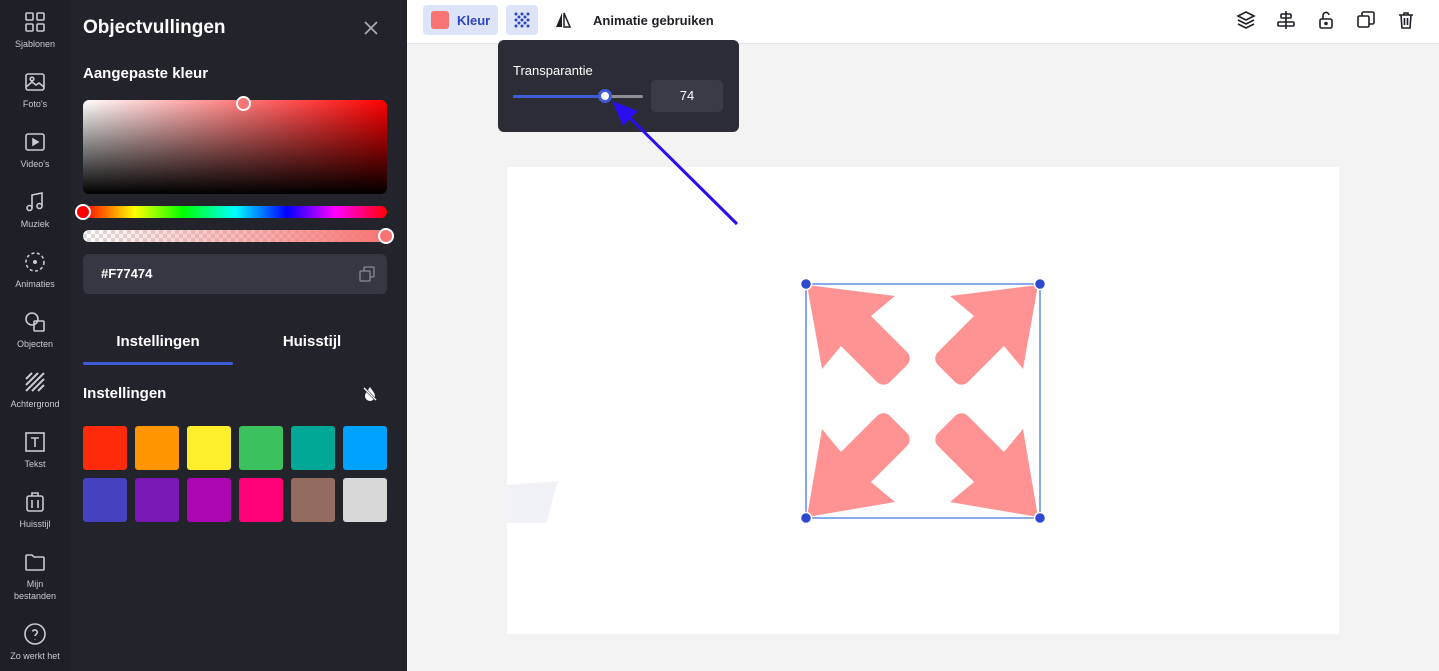  What do you see at coordinates (35, 404) in the screenshot?
I see `sidebar-item-label: Achtergrond` at bounding box center [35, 404].